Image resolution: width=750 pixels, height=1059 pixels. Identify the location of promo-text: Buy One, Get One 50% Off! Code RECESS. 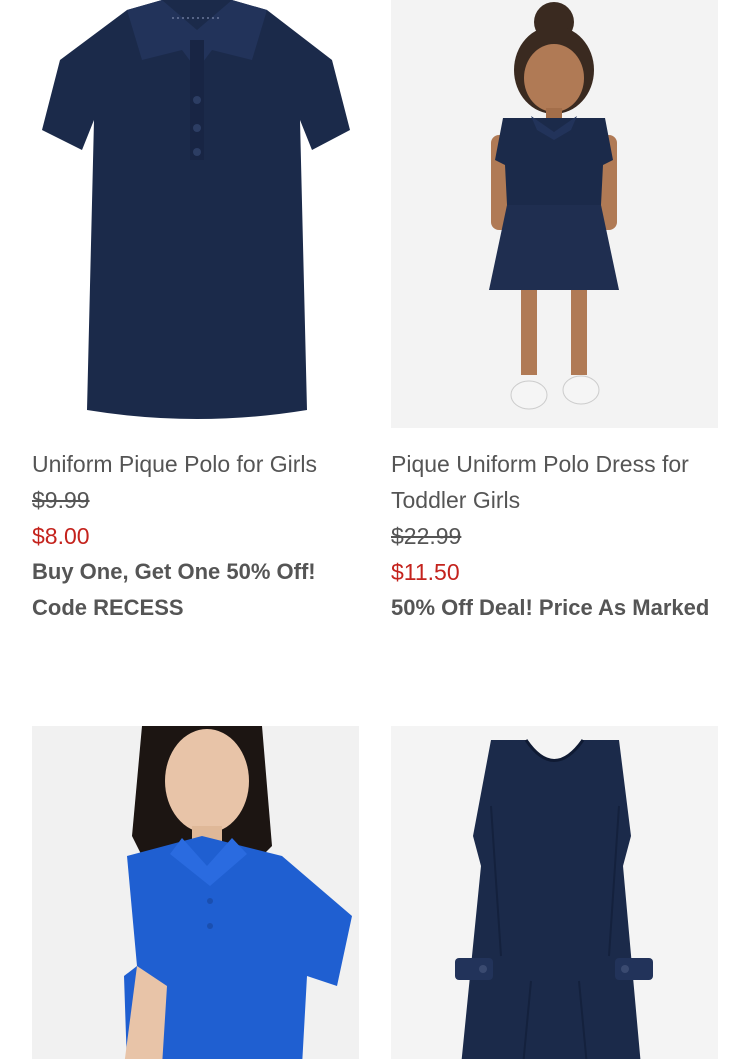
(174, 589).